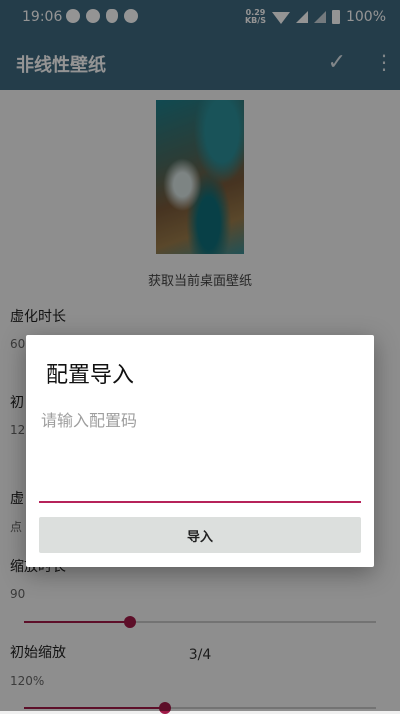 The height and width of the screenshot is (714, 400). I want to click on config-code-input, so click(200, 452).